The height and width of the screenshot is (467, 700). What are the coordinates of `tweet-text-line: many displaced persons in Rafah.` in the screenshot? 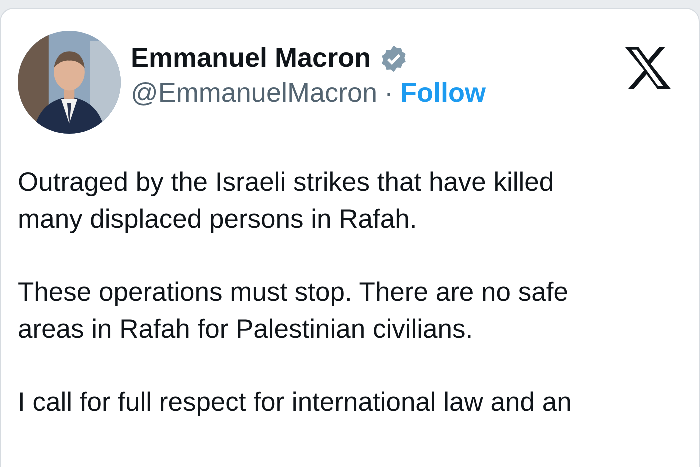 It's located at (218, 219).